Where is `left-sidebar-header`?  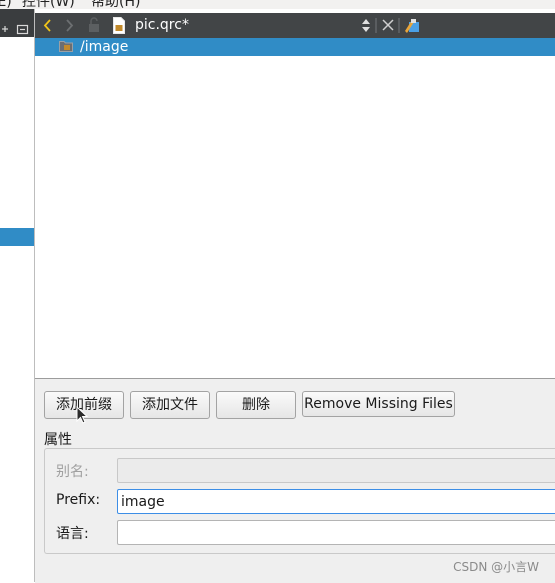 left-sidebar-header is located at coordinates (17, 23).